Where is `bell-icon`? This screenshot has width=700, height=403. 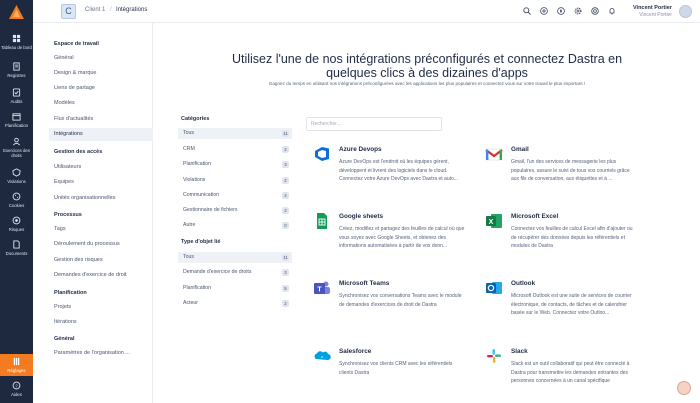
bell-icon is located at coordinates (612, 11).